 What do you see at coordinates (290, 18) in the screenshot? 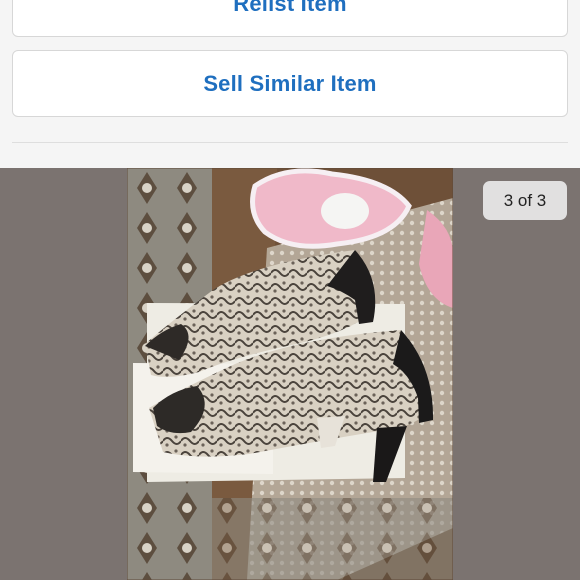
I see `relist-item-button: Relist Item` at bounding box center [290, 18].